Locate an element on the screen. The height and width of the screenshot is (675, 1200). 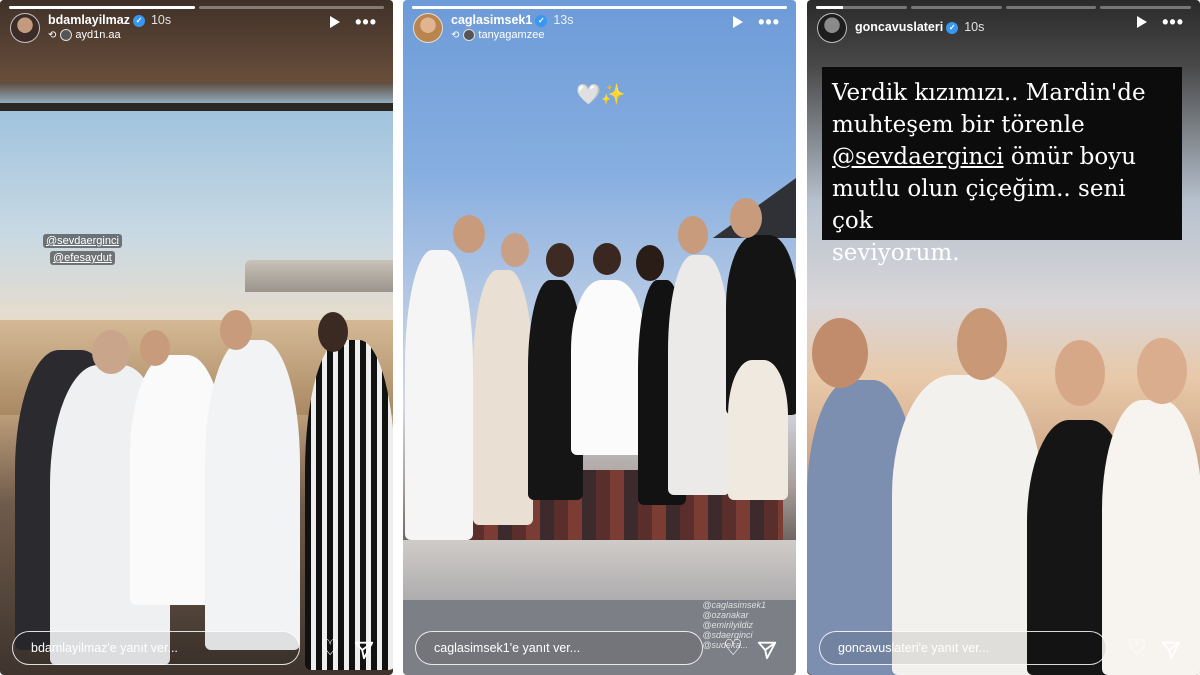
guest-striped-skirt is located at coordinates (349, 505).